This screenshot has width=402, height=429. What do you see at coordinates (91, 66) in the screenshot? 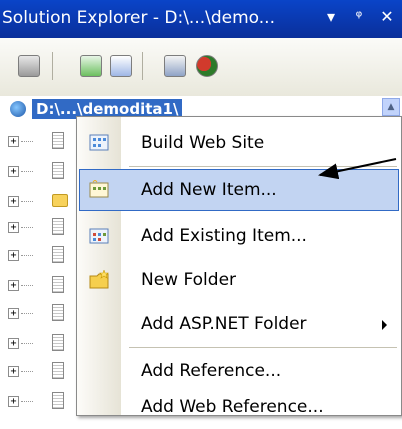
I see `refresh-icon` at bounding box center [91, 66].